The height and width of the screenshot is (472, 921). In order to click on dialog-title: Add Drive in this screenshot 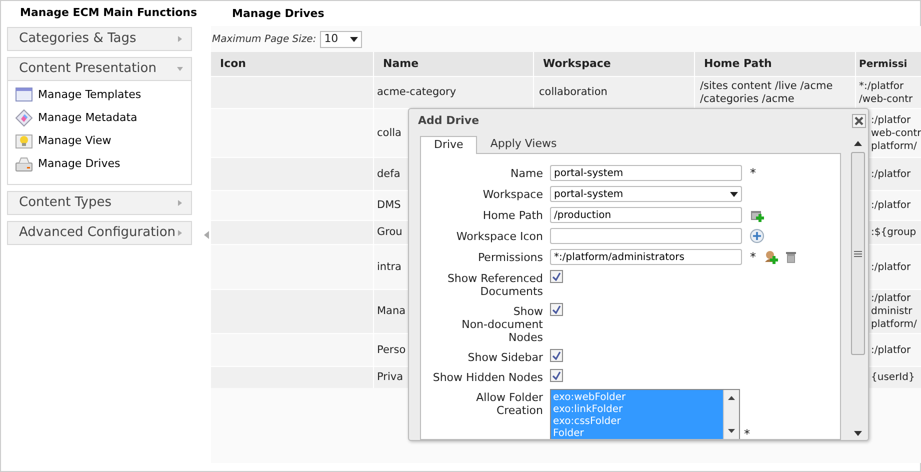, I will do `click(449, 120)`.